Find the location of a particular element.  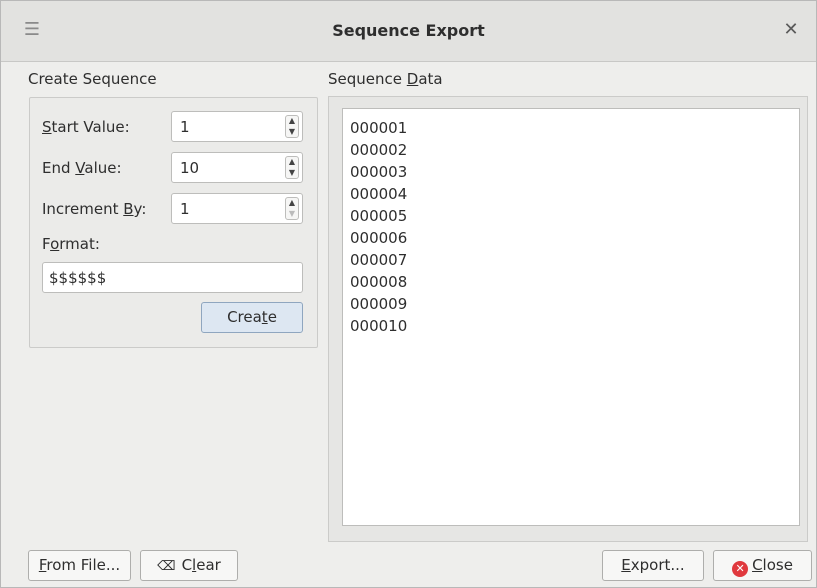

end-value-stepper: ▲ ▼ is located at coordinates (292, 167).